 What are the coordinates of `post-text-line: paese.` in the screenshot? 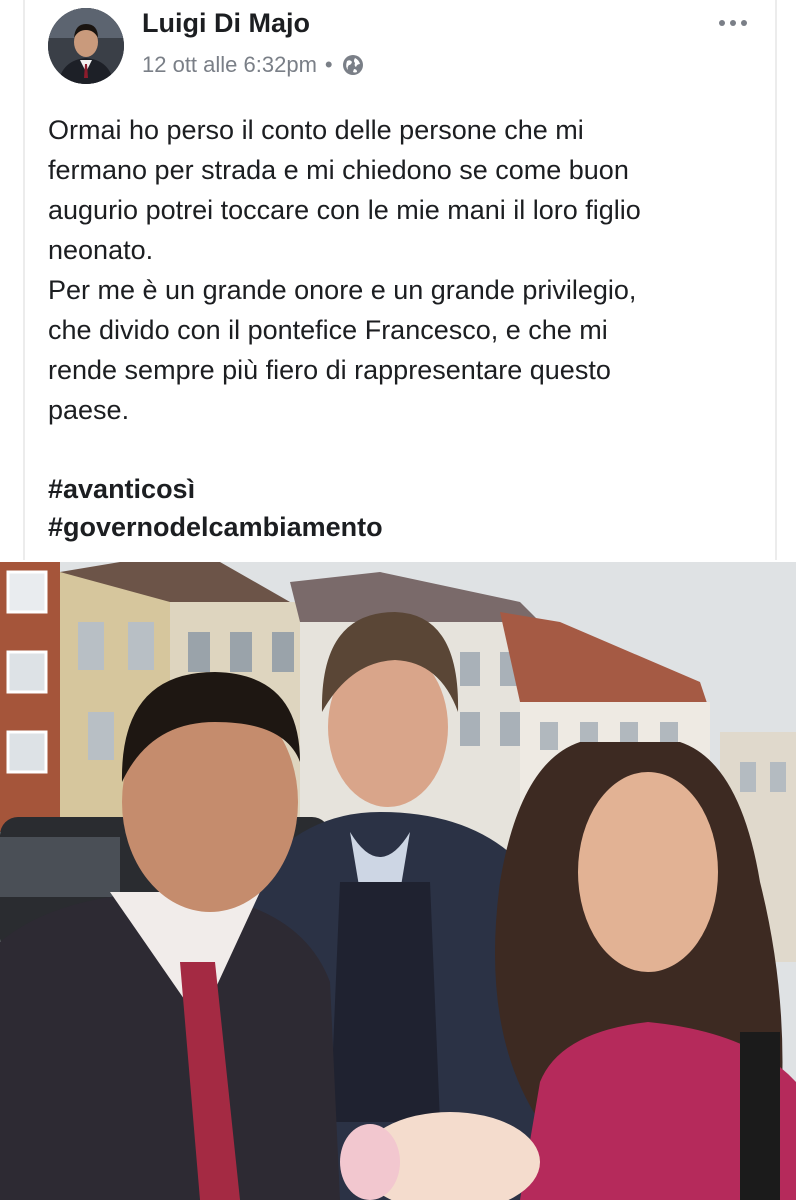 It's located at (89, 410).